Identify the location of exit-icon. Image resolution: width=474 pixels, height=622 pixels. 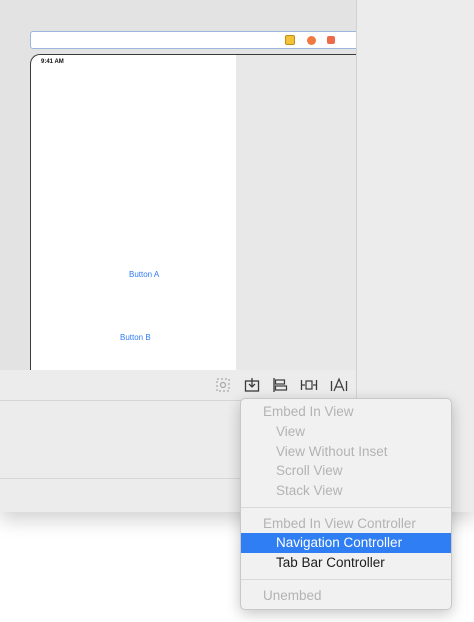
(331, 40).